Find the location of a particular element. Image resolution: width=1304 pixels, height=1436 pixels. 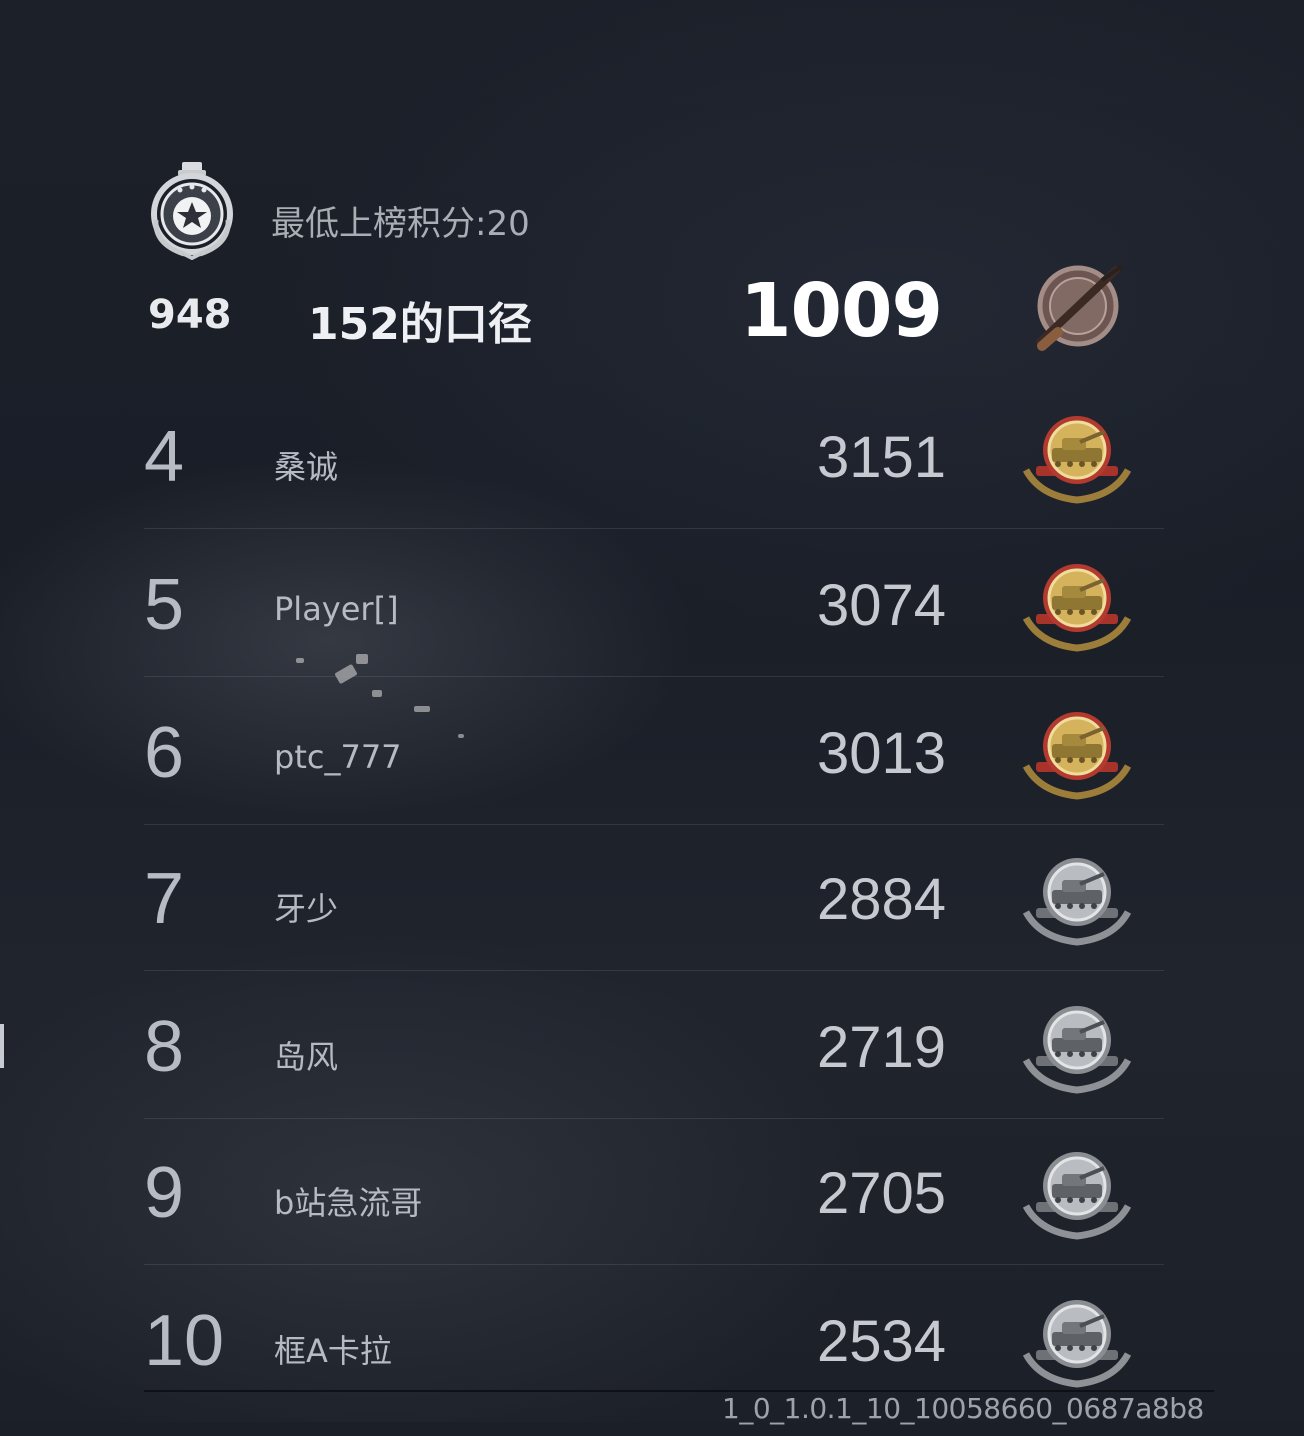

self-score: 1009 is located at coordinates (841, 311).